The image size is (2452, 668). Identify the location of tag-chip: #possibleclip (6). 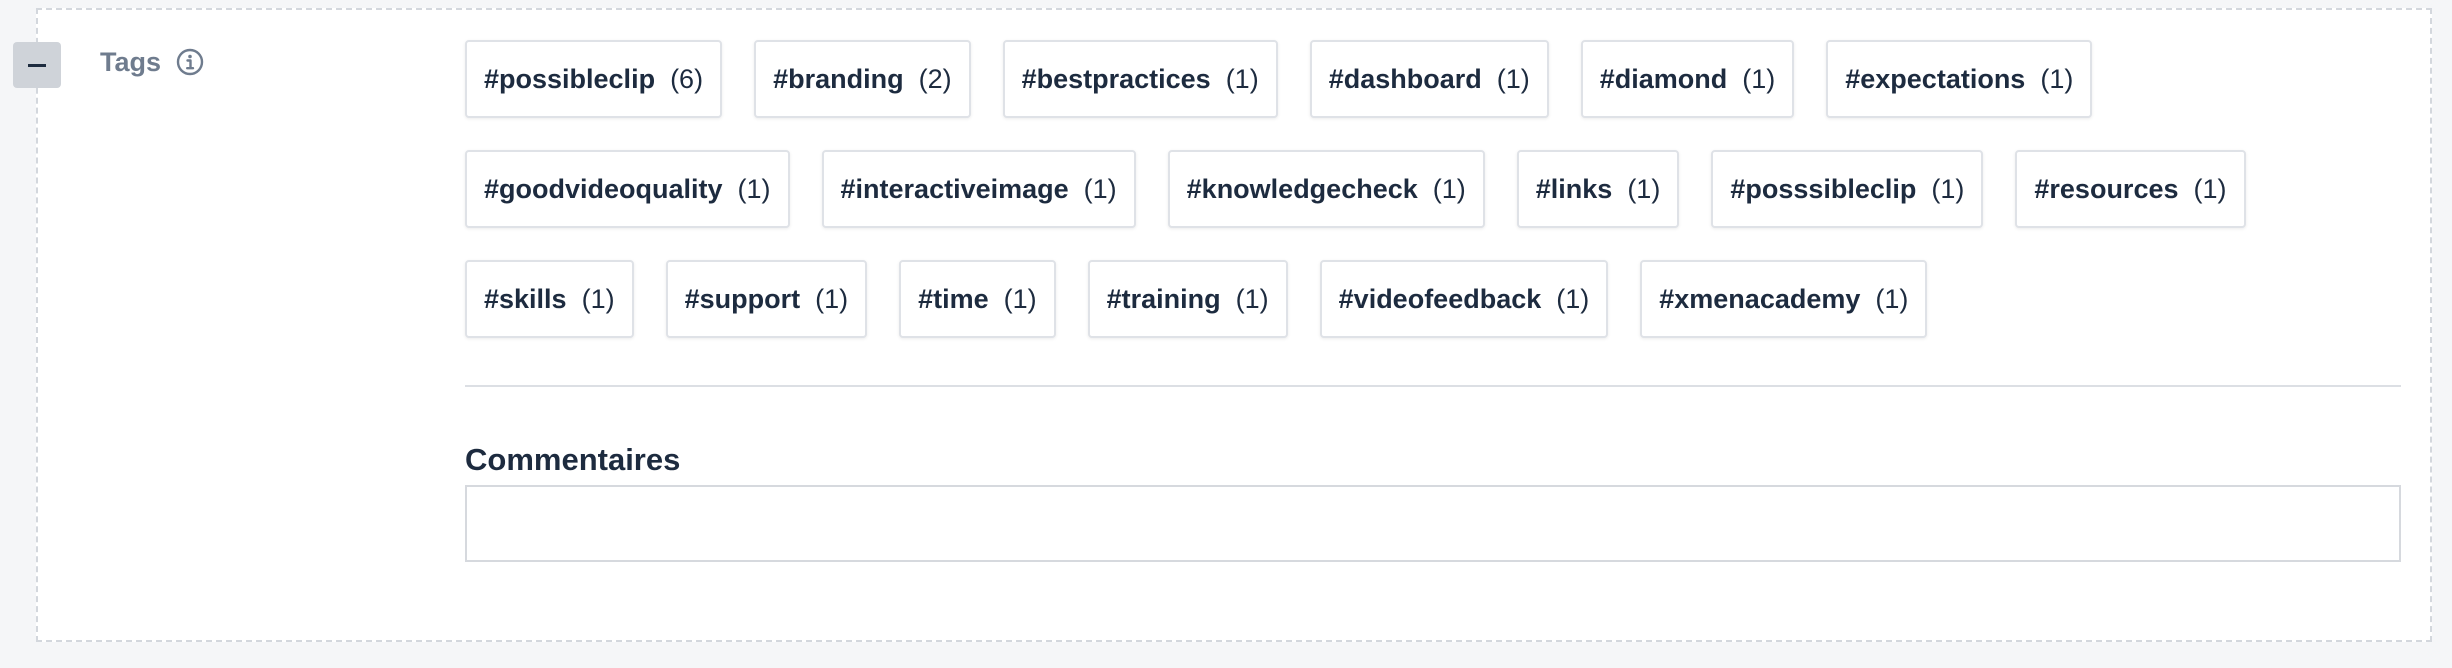
(594, 79).